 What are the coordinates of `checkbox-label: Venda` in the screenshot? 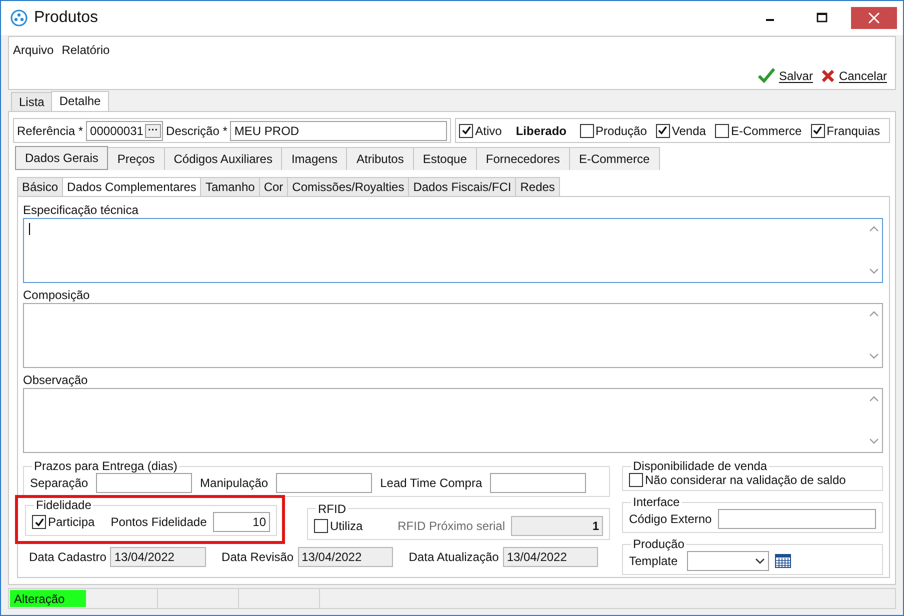 It's located at (689, 131).